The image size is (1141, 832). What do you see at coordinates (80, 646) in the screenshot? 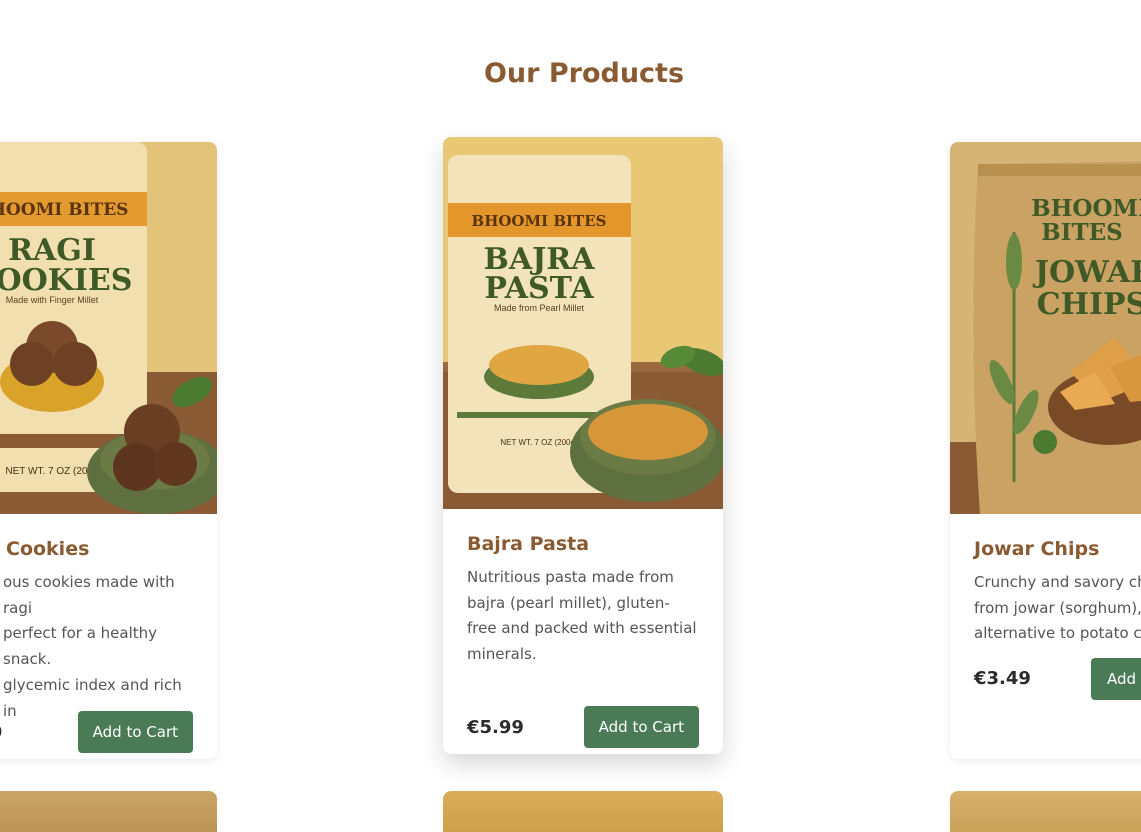
I see `description-line: perfect for a healthy snack.` at bounding box center [80, 646].